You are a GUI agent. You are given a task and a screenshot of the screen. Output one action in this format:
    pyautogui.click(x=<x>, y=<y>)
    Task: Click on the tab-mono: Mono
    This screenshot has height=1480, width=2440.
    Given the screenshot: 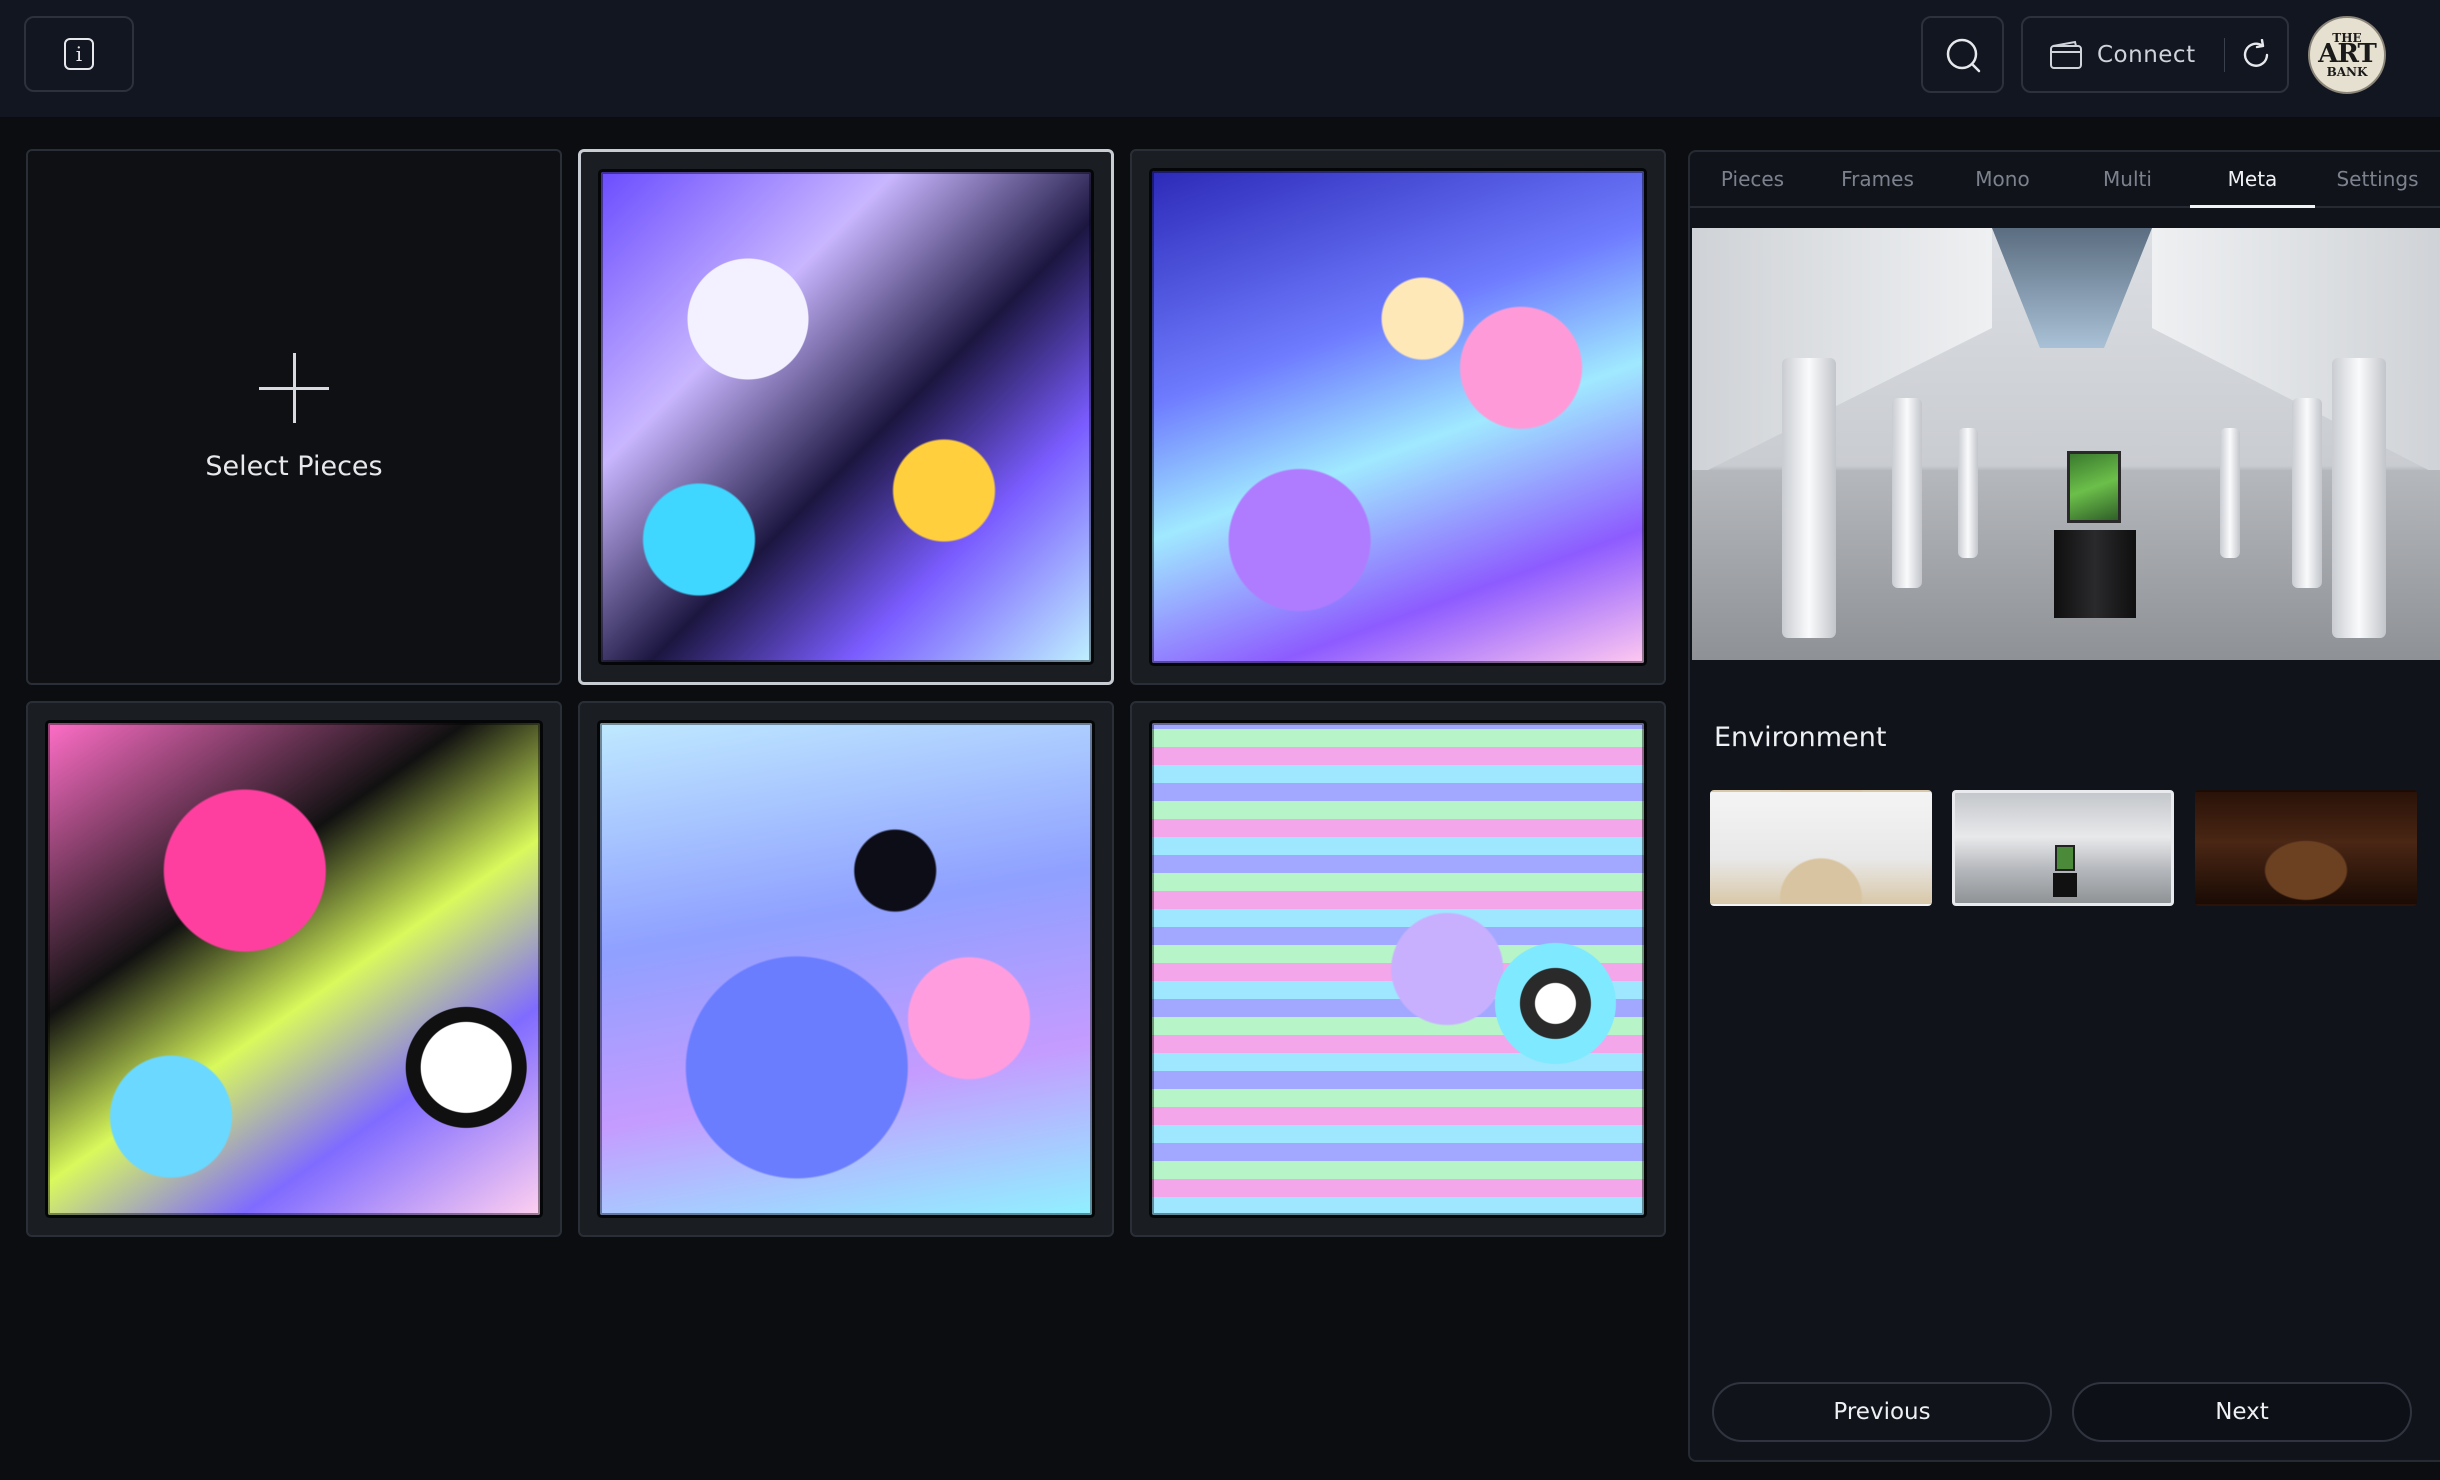 What is the action you would take?
    pyautogui.click(x=2002, y=179)
    